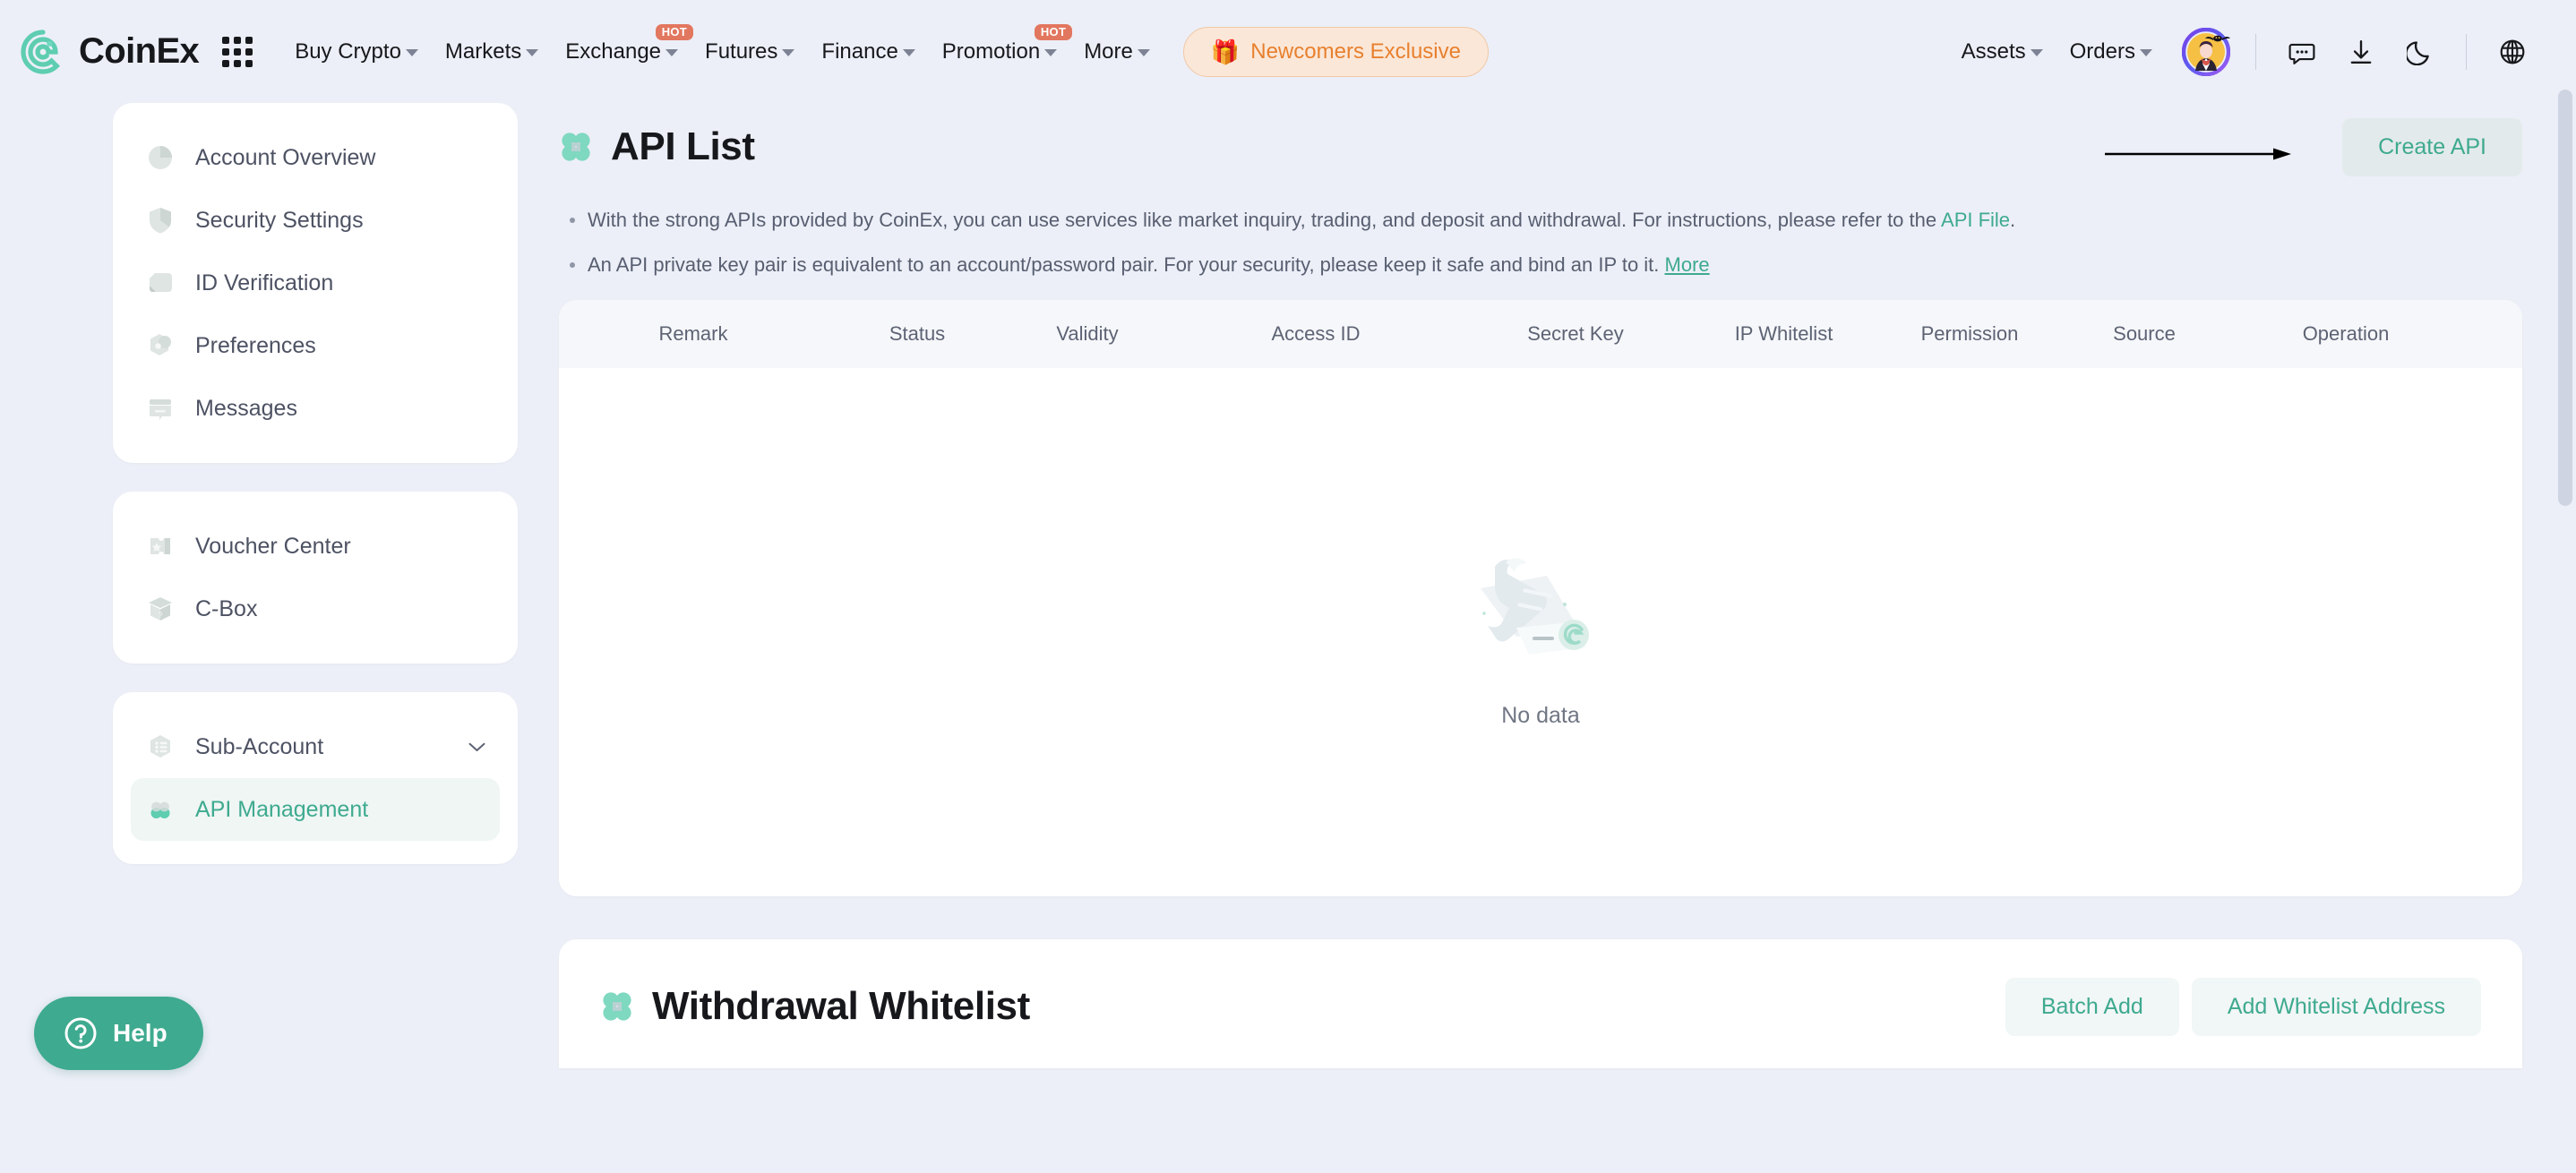  Describe the element at coordinates (315, 546) in the screenshot. I see `sidebar-item-voucher-center: Voucher Center` at that location.